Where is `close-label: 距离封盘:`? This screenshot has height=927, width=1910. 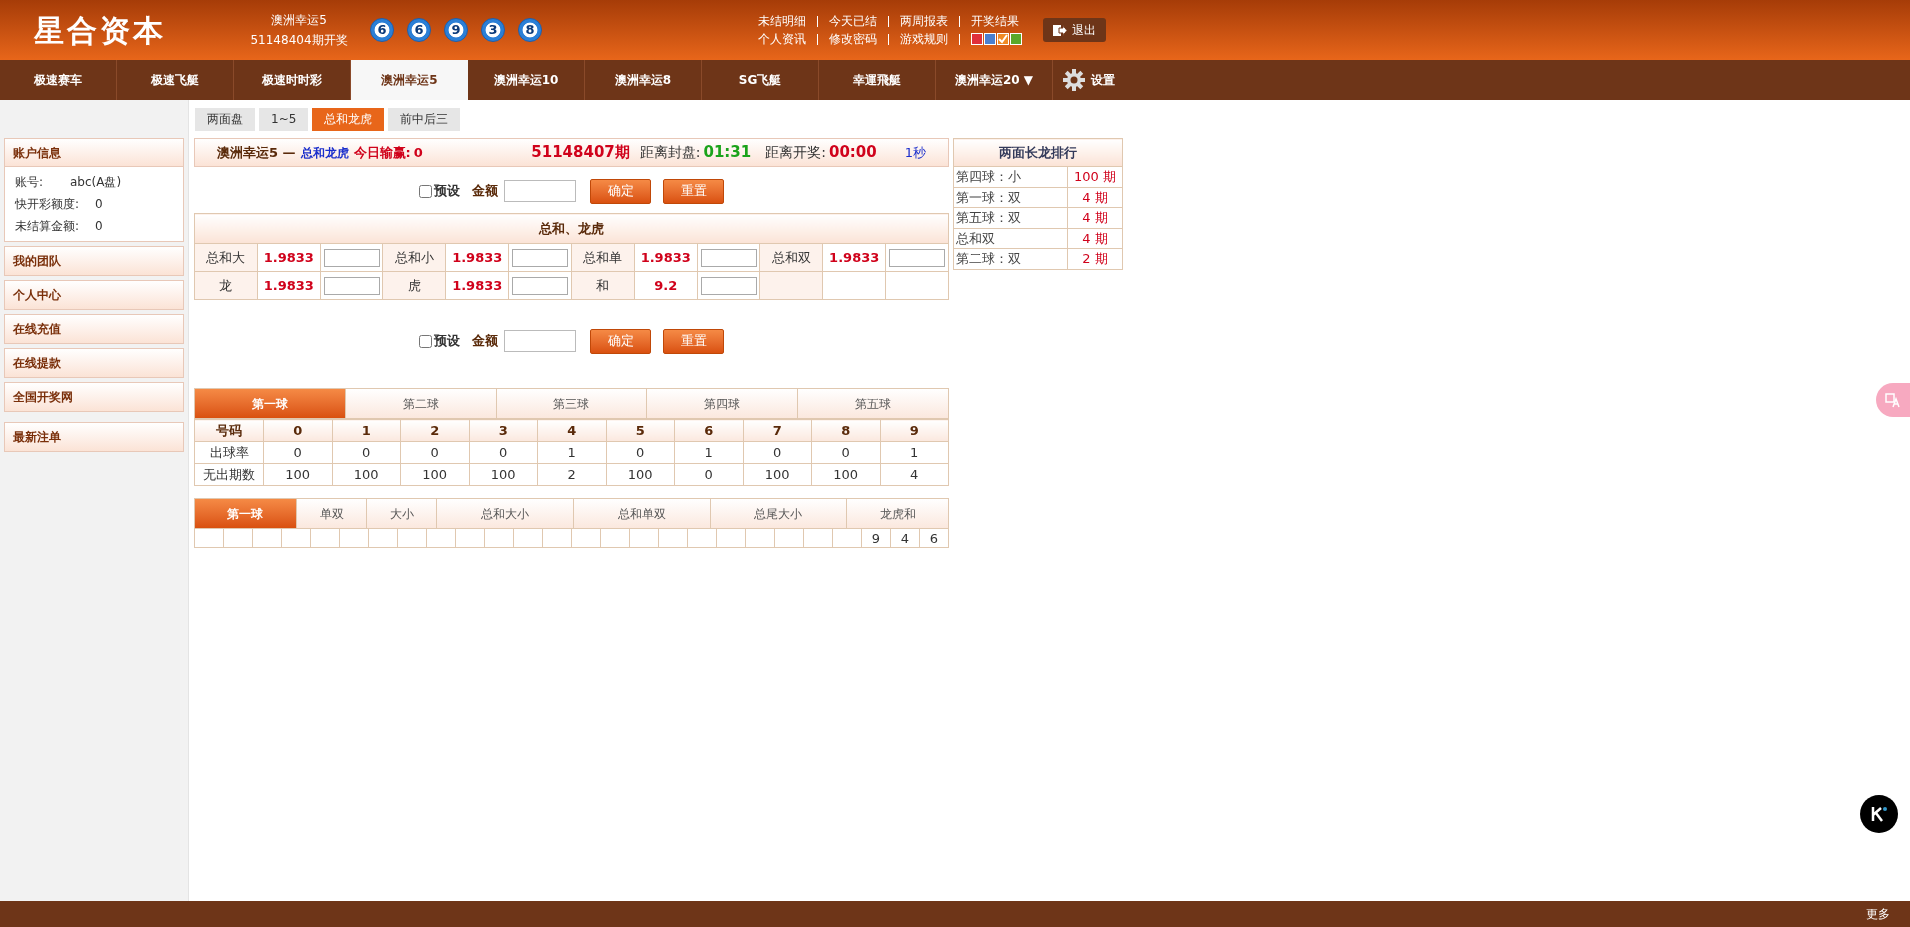 close-label: 距离封盘: is located at coordinates (670, 152).